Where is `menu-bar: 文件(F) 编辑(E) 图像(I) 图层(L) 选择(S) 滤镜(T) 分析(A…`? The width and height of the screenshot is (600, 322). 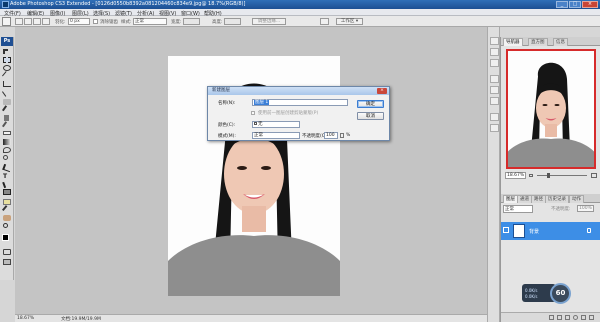
menu-bar: 文件(F) 编辑(E) 图像(I) 图层(L) 选择(S) 滤镜(T) 分析(A… is located at coordinates (300, 13).